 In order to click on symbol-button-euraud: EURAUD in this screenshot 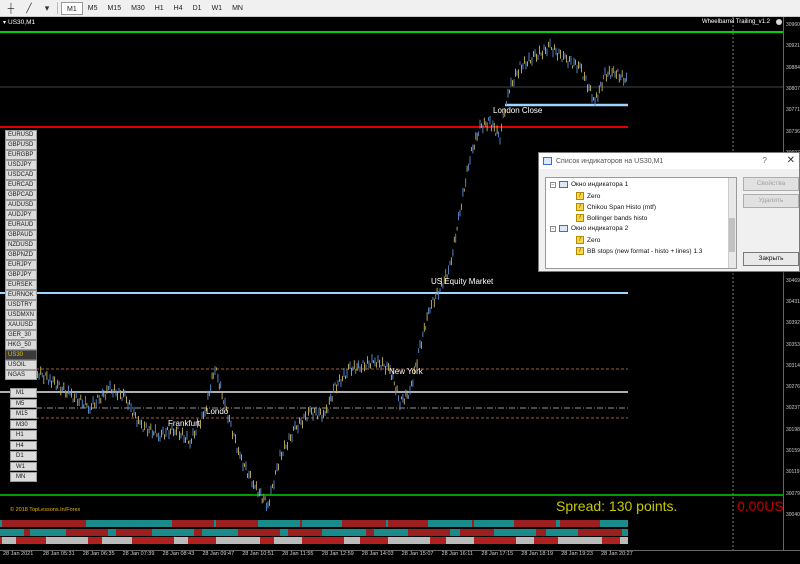, I will do `click(21, 225)`.